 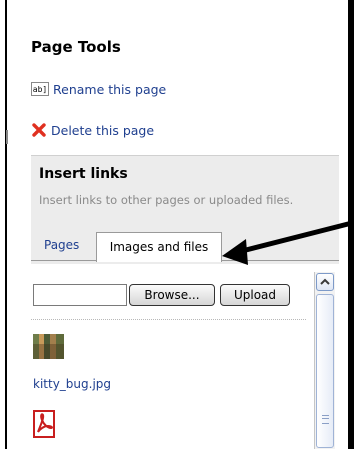 What do you see at coordinates (76, 47) in the screenshot?
I see `page-tools-title: Page Tools` at bounding box center [76, 47].